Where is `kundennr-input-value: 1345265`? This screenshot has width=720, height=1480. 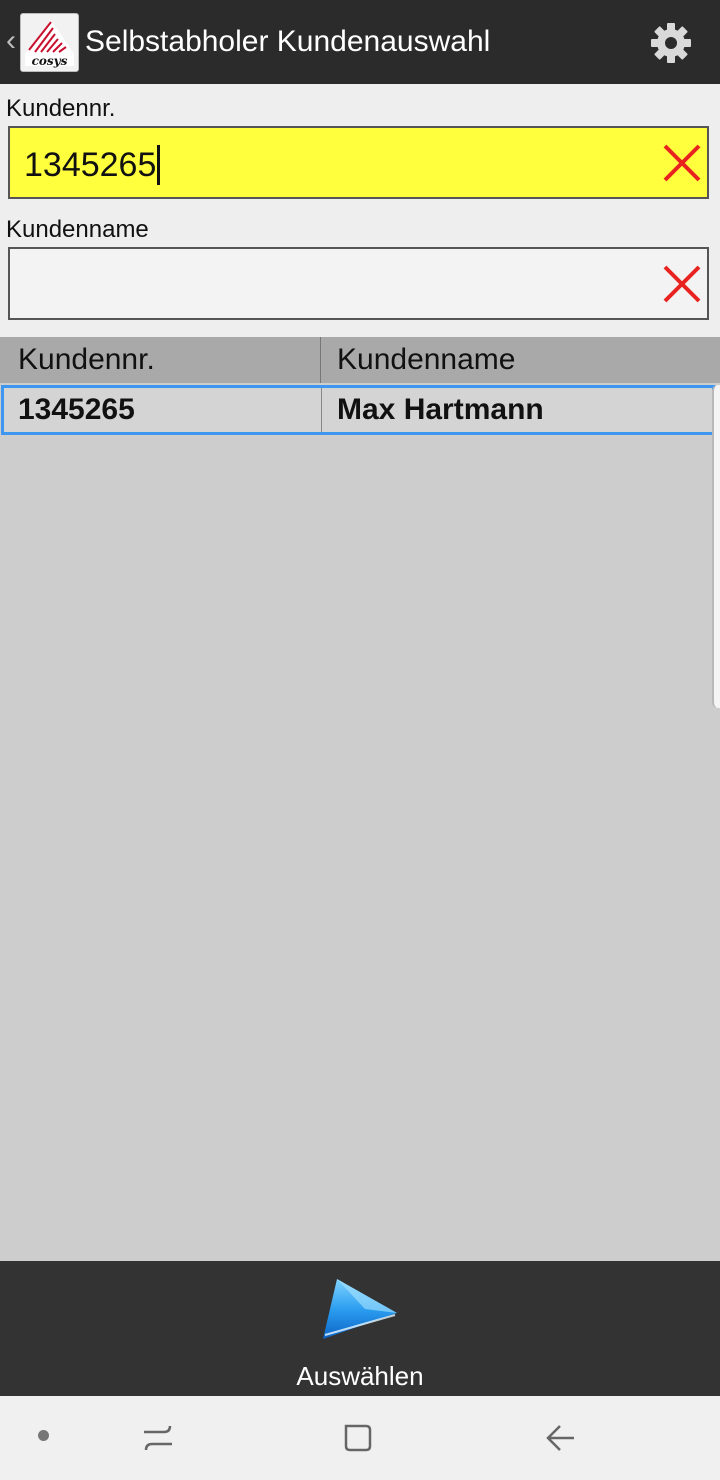
kundennr-input-value: 1345265 is located at coordinates (92, 165).